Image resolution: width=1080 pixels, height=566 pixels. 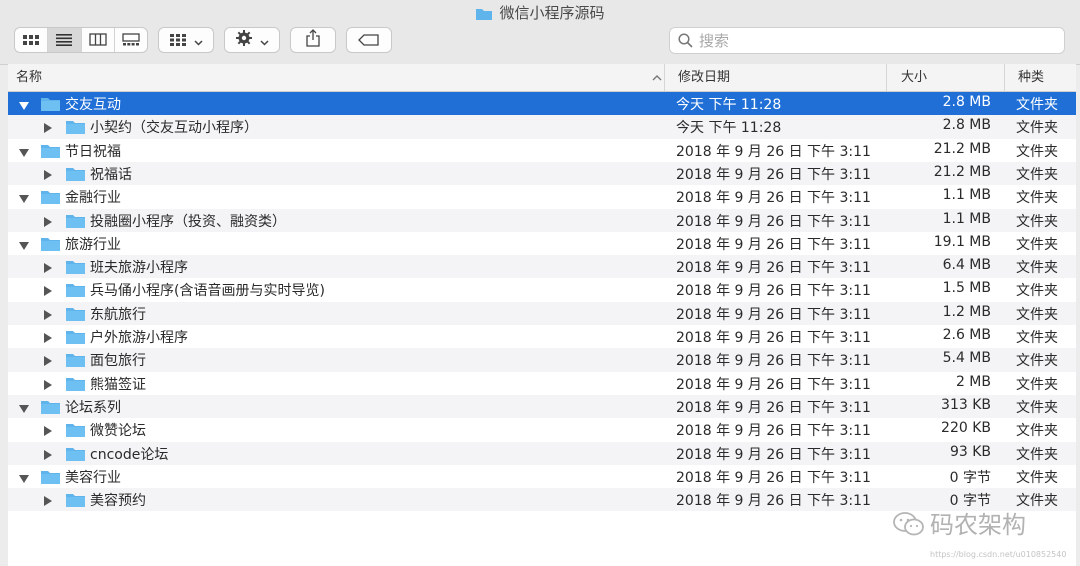 I want to click on search-field: 搜索, so click(x=867, y=40).